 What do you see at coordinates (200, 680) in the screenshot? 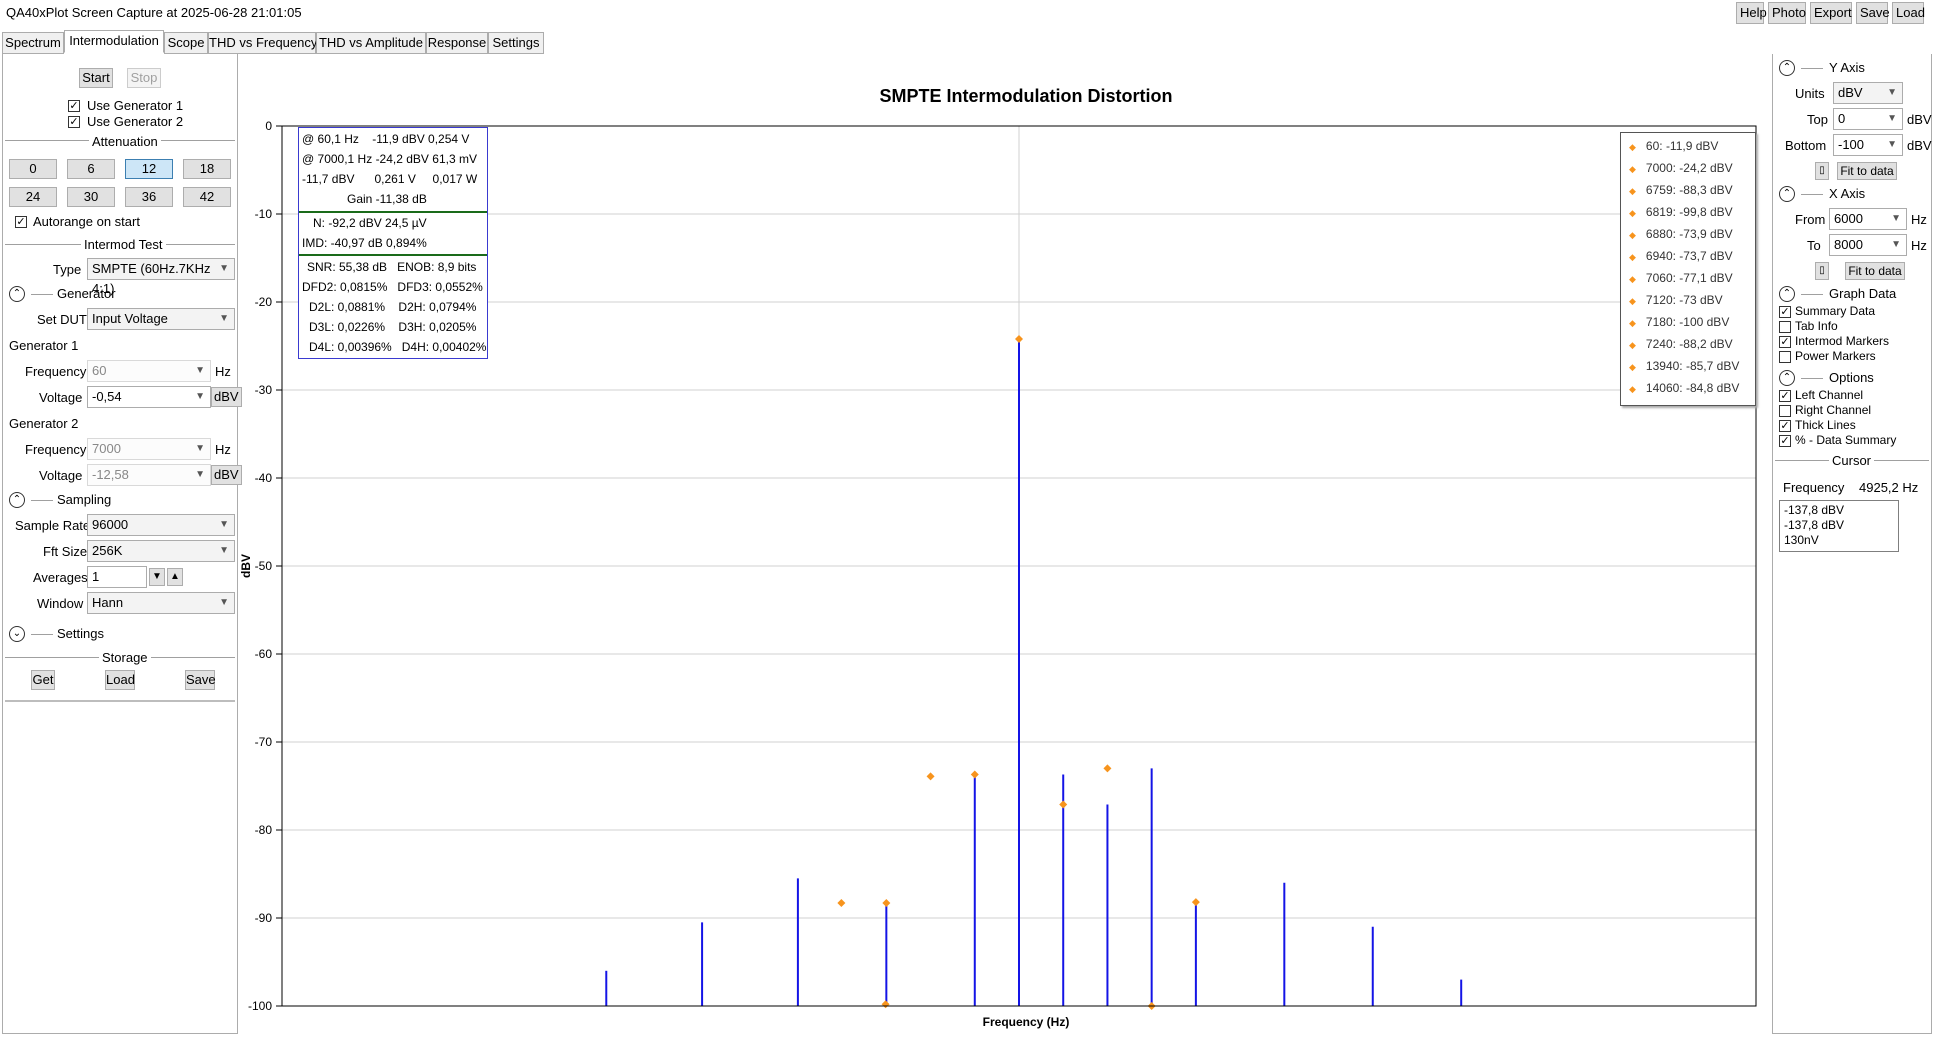
I see `storage-save-button: Save` at bounding box center [200, 680].